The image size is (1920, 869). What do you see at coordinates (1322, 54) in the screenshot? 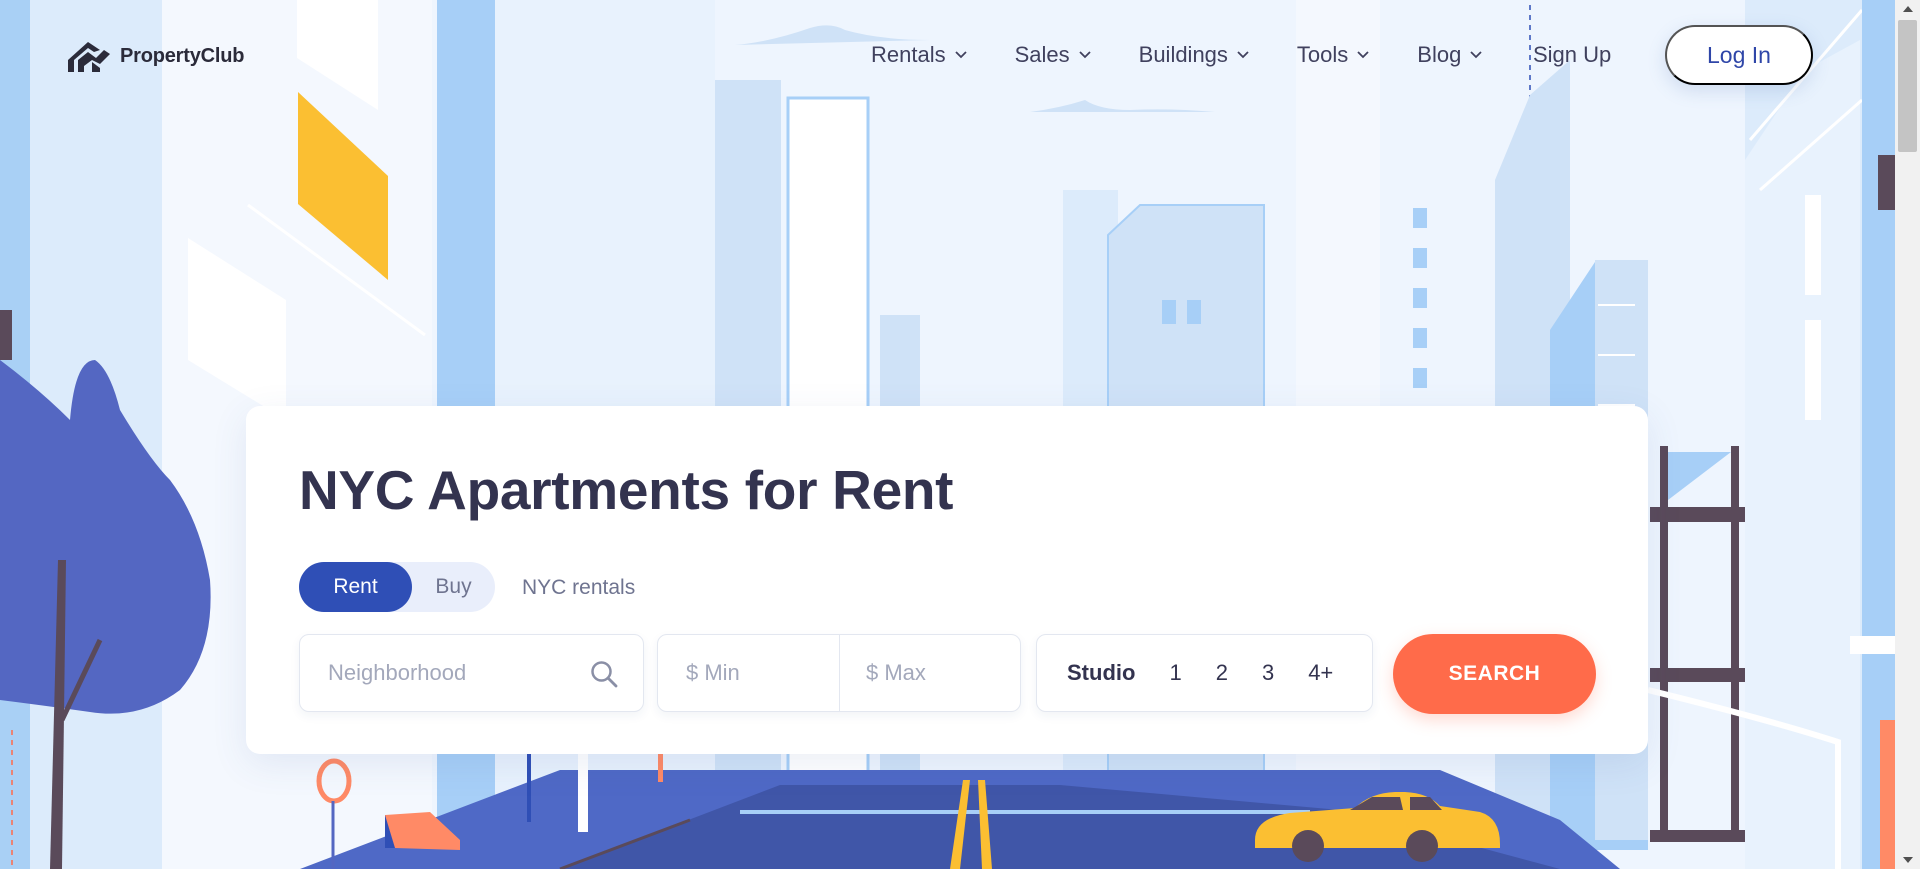
I see `nav-item-label: Tools` at bounding box center [1322, 54].